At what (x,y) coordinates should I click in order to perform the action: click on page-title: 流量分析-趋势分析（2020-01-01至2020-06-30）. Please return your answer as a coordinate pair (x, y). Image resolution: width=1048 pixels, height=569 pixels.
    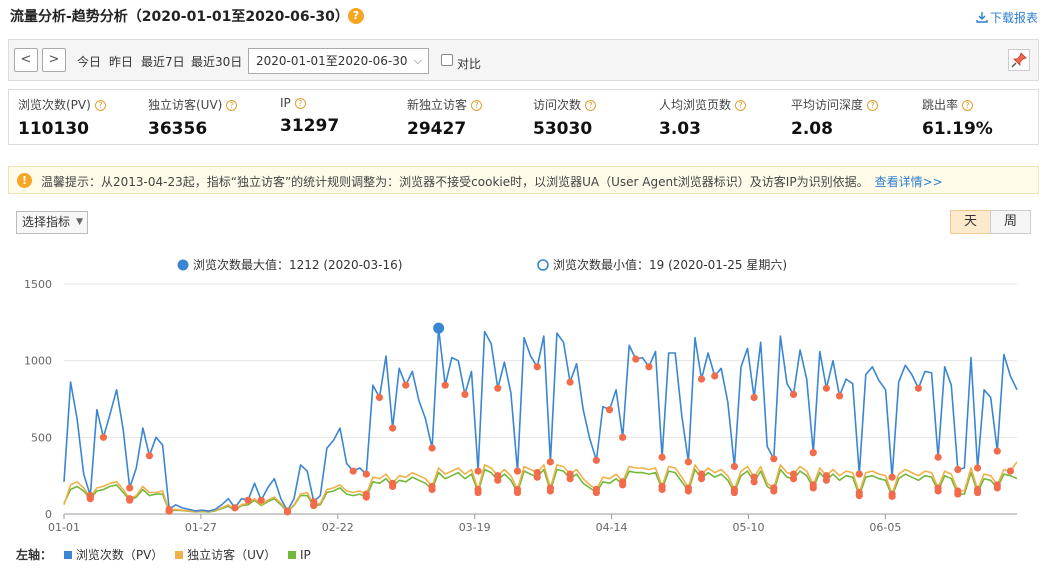
    Looking at the image, I should click on (179, 17).